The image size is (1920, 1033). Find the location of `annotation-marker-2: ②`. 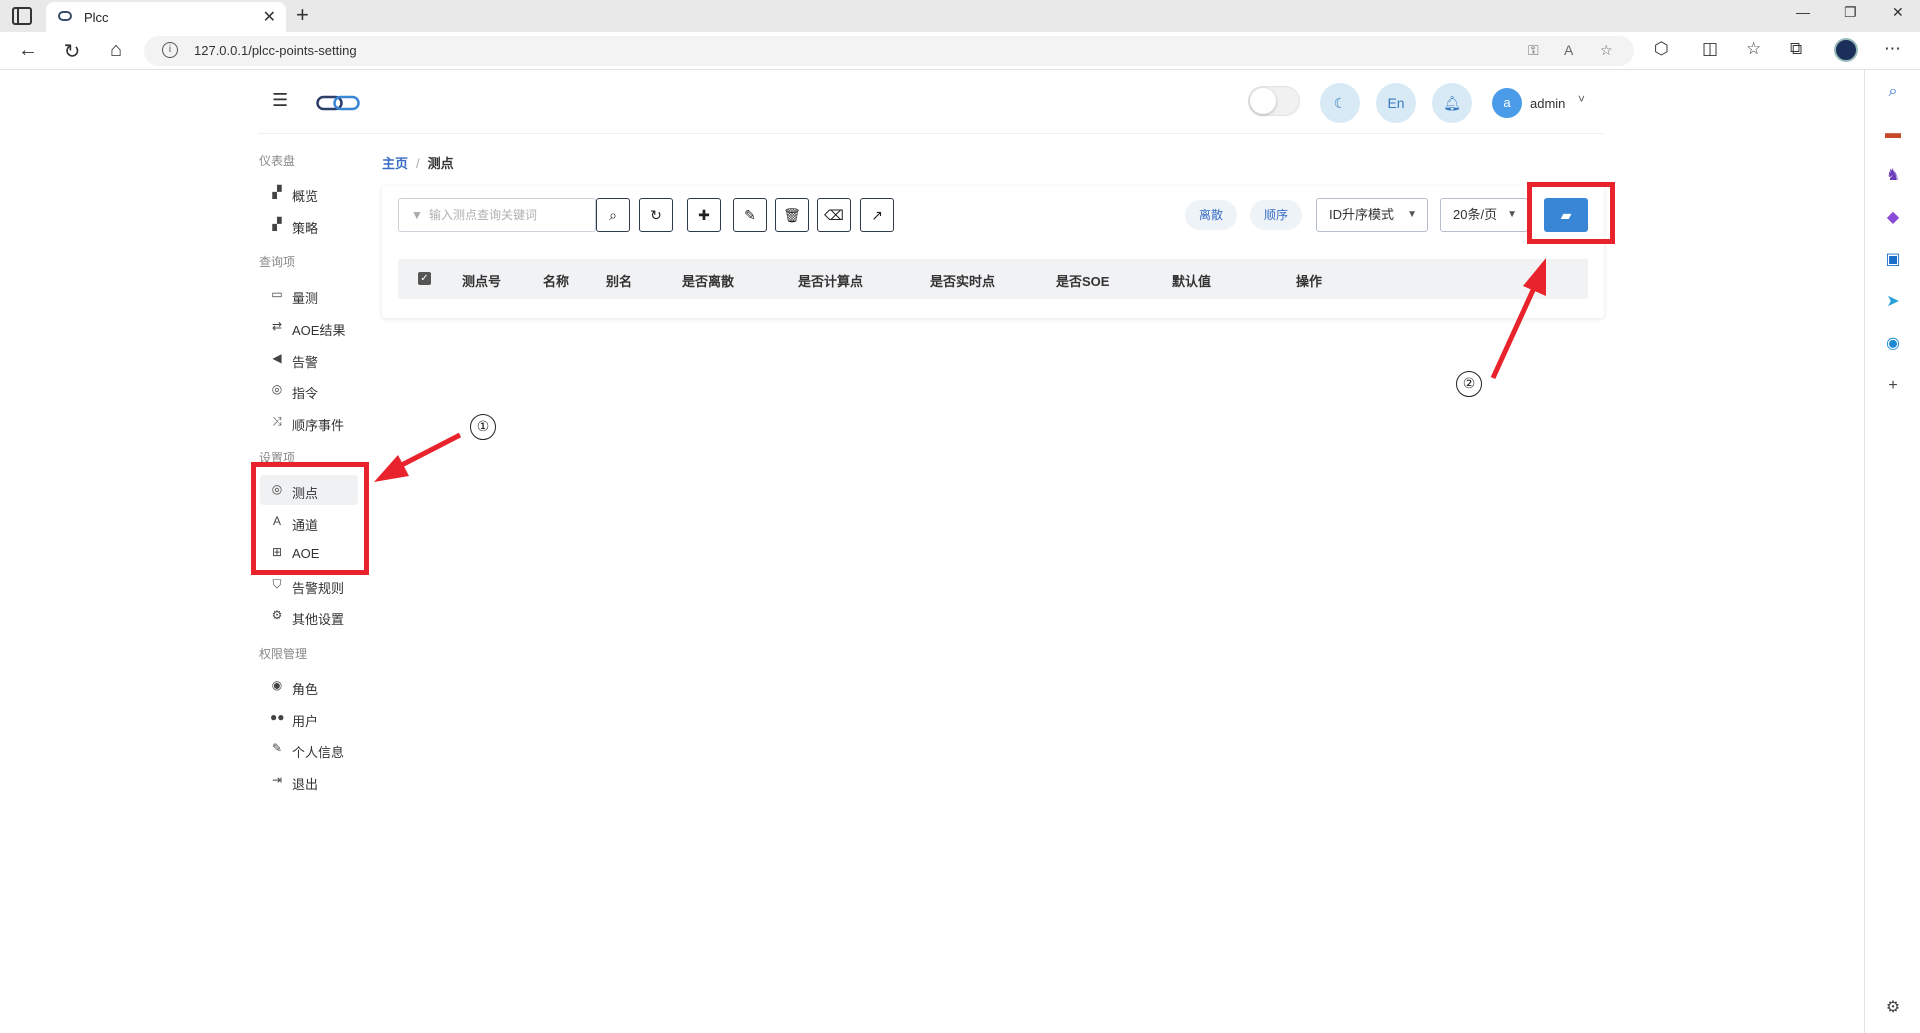

annotation-marker-2: ② is located at coordinates (1469, 384).